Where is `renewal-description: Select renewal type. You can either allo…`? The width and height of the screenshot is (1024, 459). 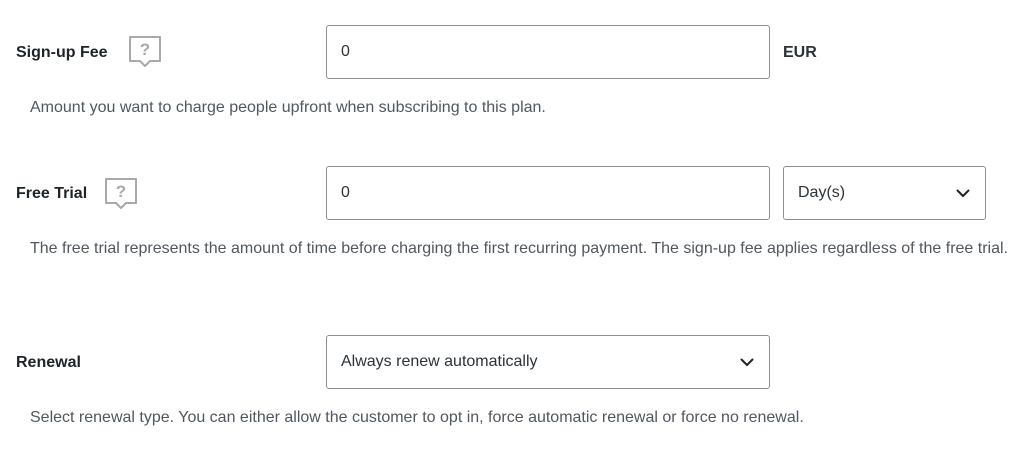 renewal-description: Select renewal type. You can either allo… is located at coordinates (417, 417).